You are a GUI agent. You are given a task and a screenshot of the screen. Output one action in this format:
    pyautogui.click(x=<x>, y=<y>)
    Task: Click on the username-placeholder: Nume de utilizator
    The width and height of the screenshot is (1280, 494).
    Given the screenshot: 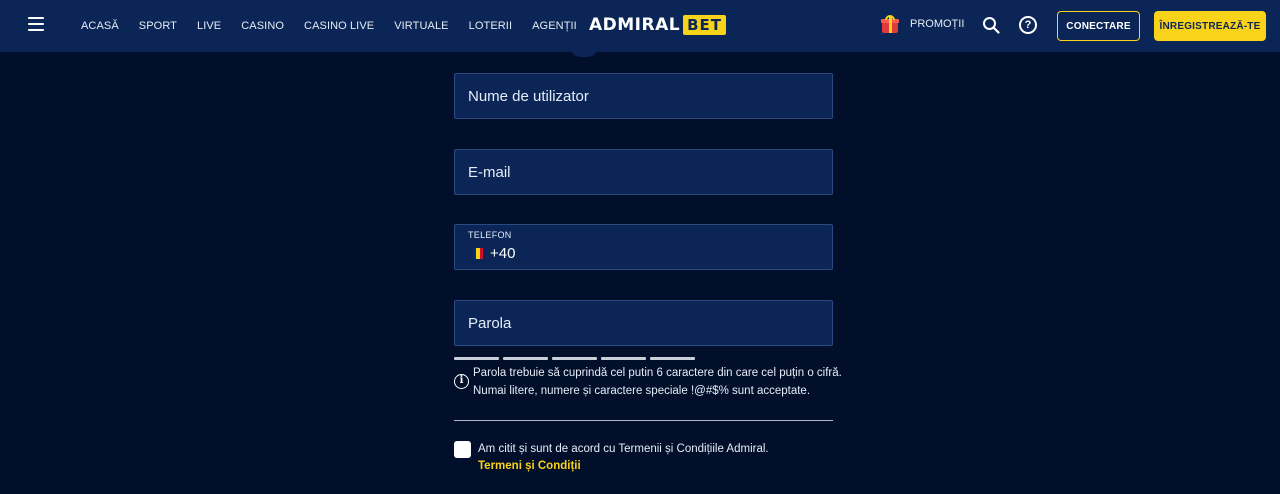 What is the action you would take?
    pyautogui.click(x=528, y=96)
    